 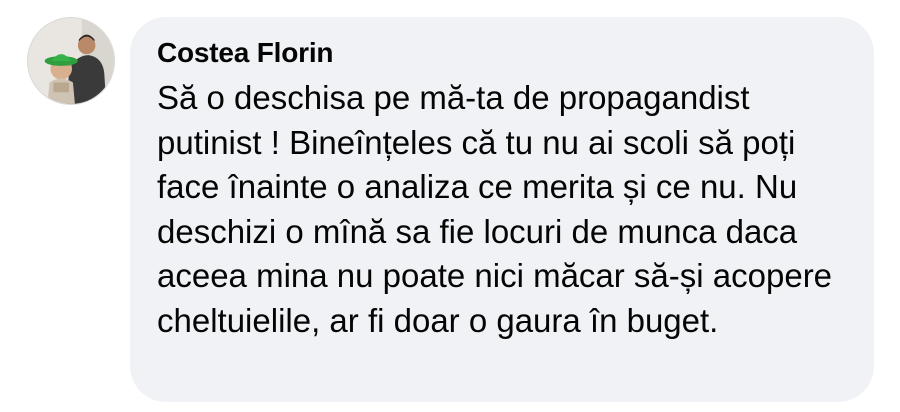 I want to click on avatar, so click(x=71, y=61).